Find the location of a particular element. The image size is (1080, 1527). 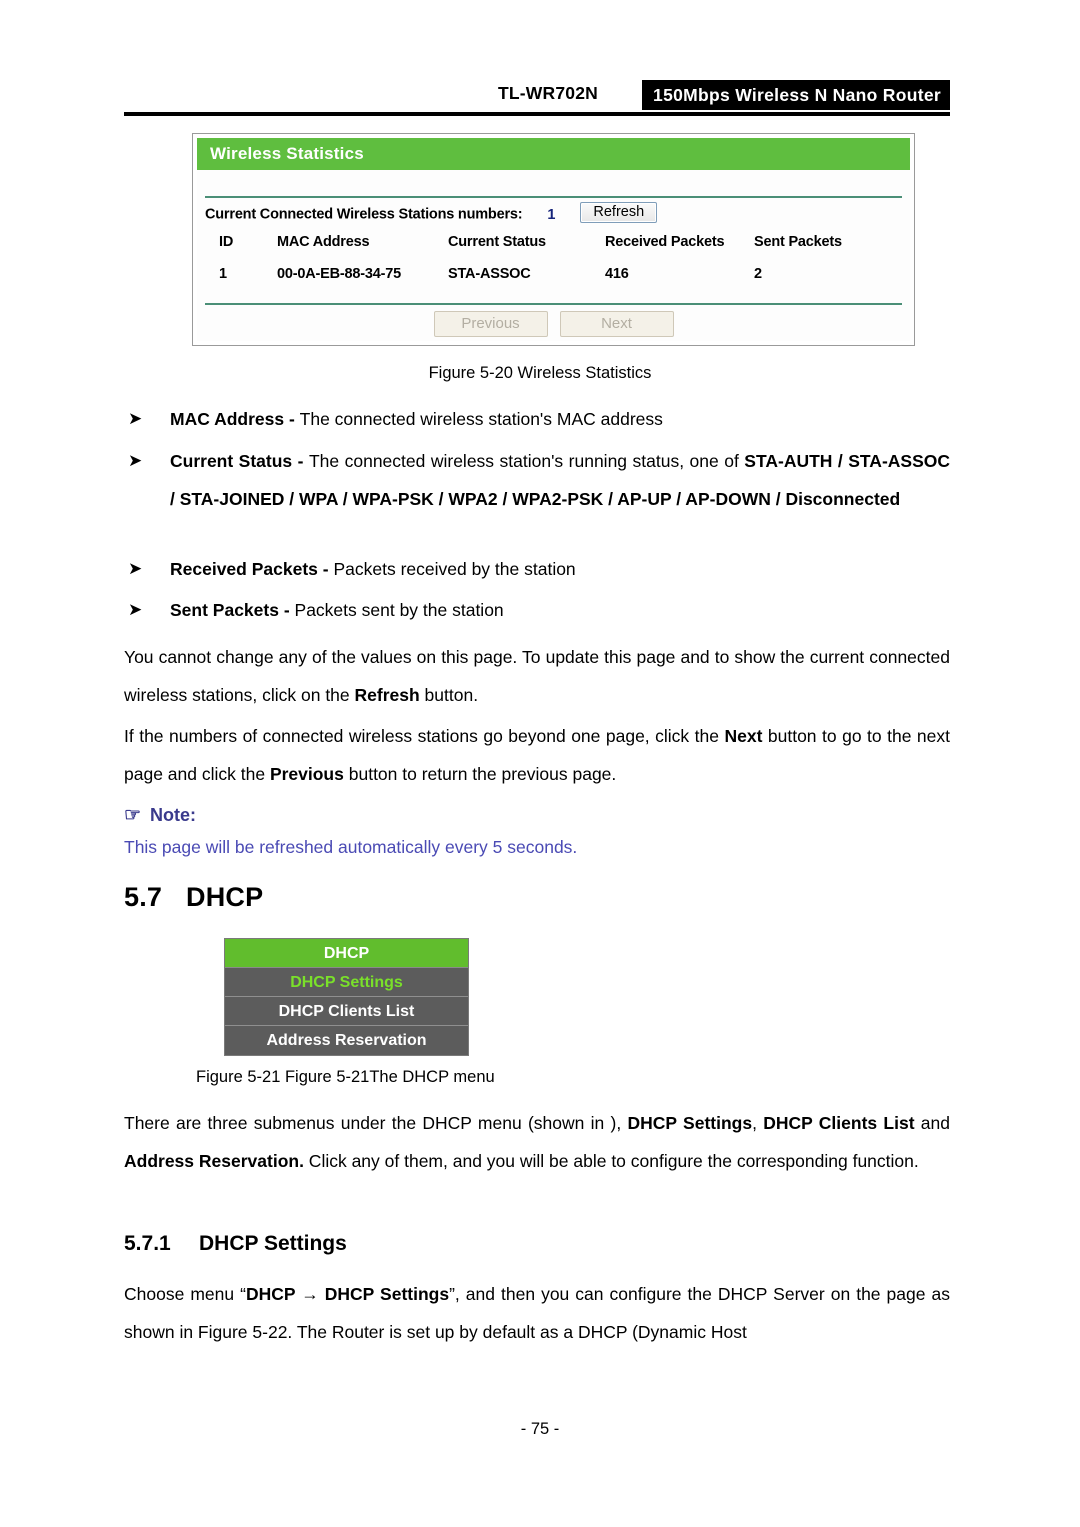

bullet-term: Received Packets is located at coordinates (244, 569).